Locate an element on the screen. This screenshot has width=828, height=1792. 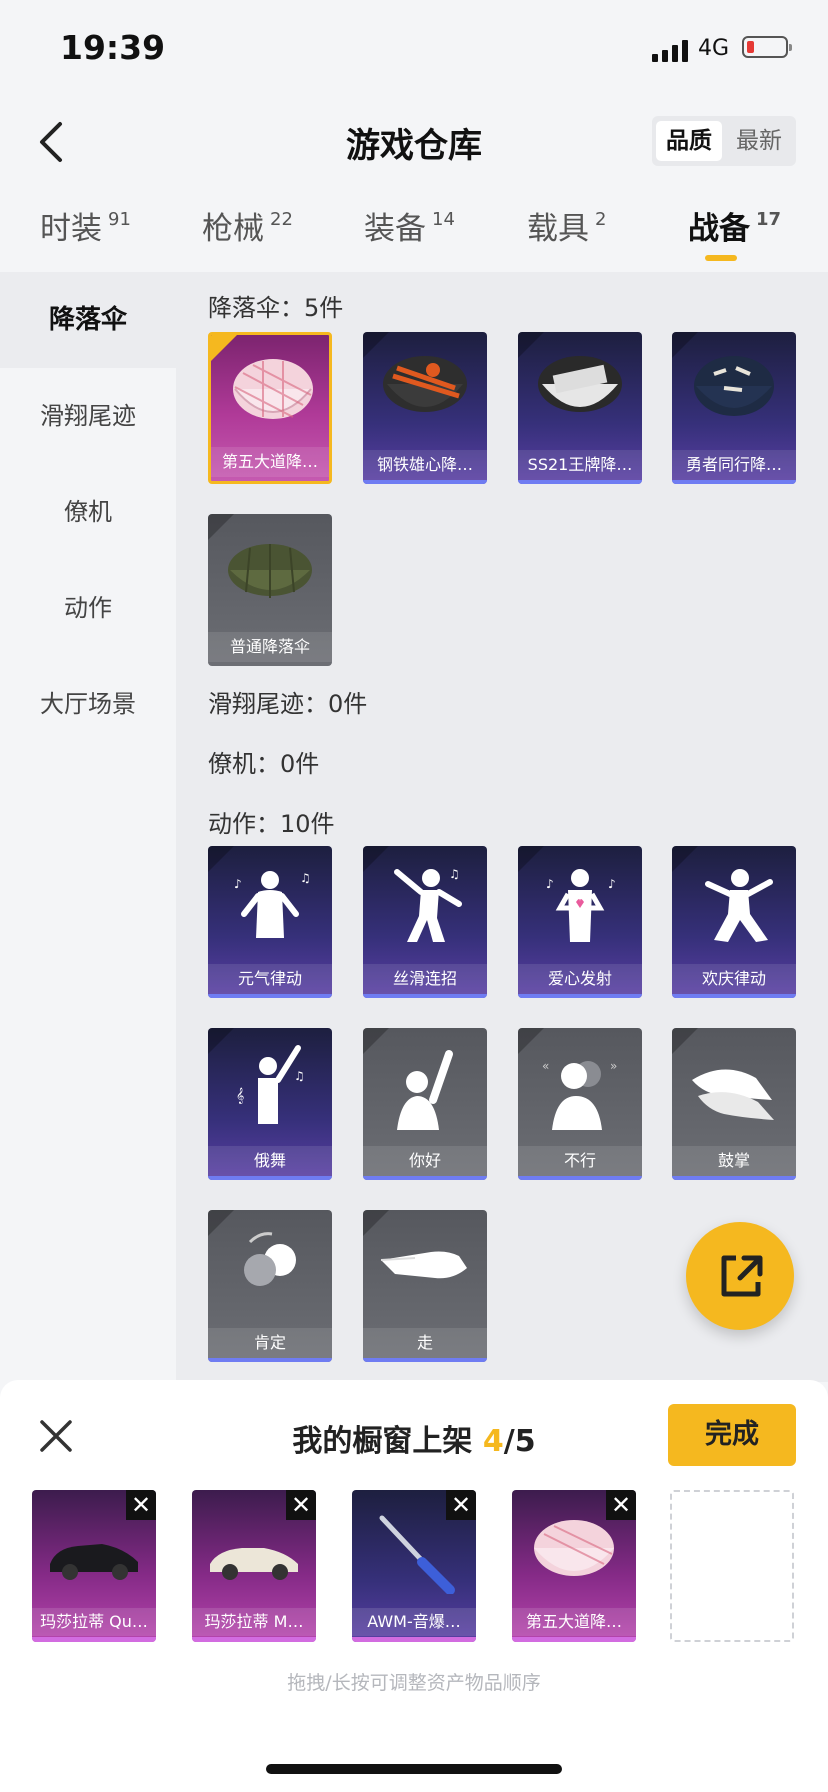
item-card: ♫ 丝滑连招 is located at coordinates (425, 922).